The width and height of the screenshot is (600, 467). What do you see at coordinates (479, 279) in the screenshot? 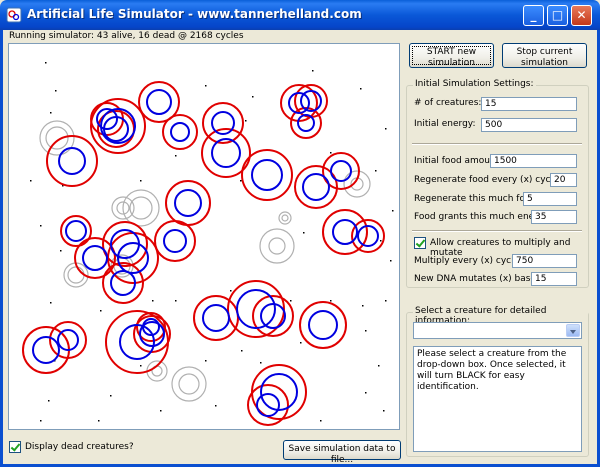
I see `mutate-label: New DNA mutates (x) bases:` at bounding box center [479, 279].